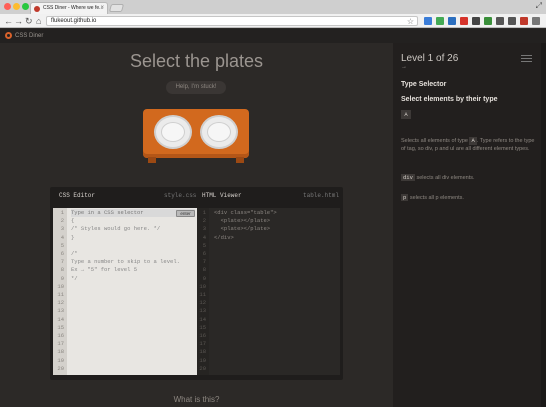 The height and width of the screenshot is (407, 546). I want to click on css-filename: style.css, so click(180, 195).